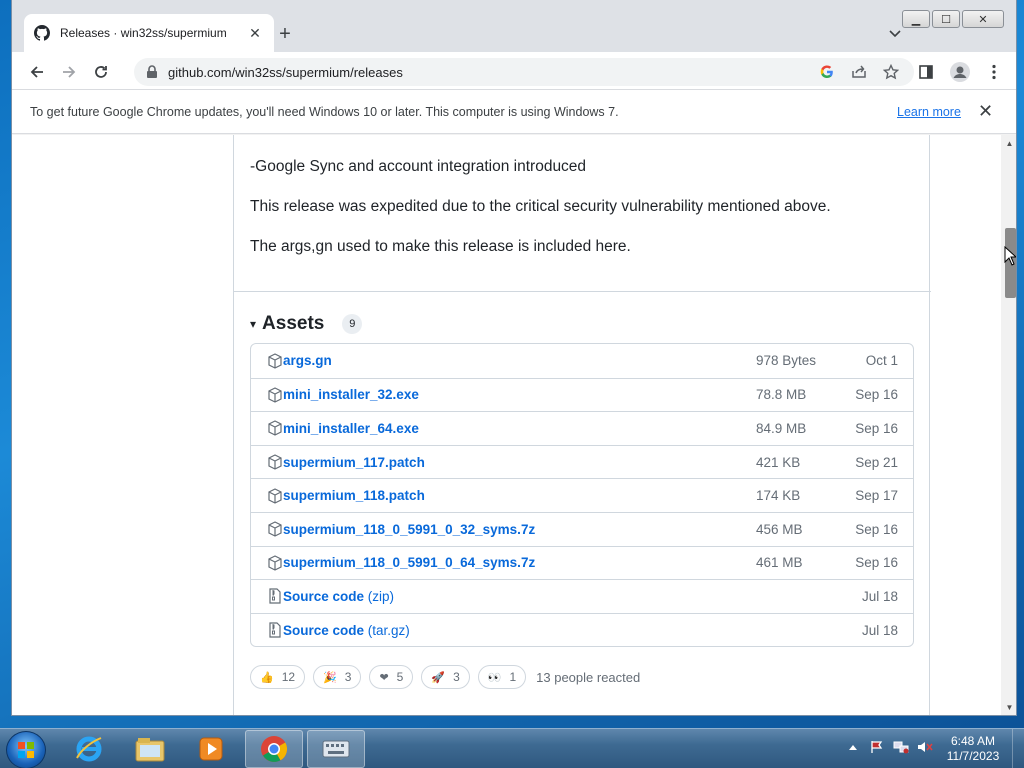  I want to click on tab-close-icon: ✕, so click(255, 33).